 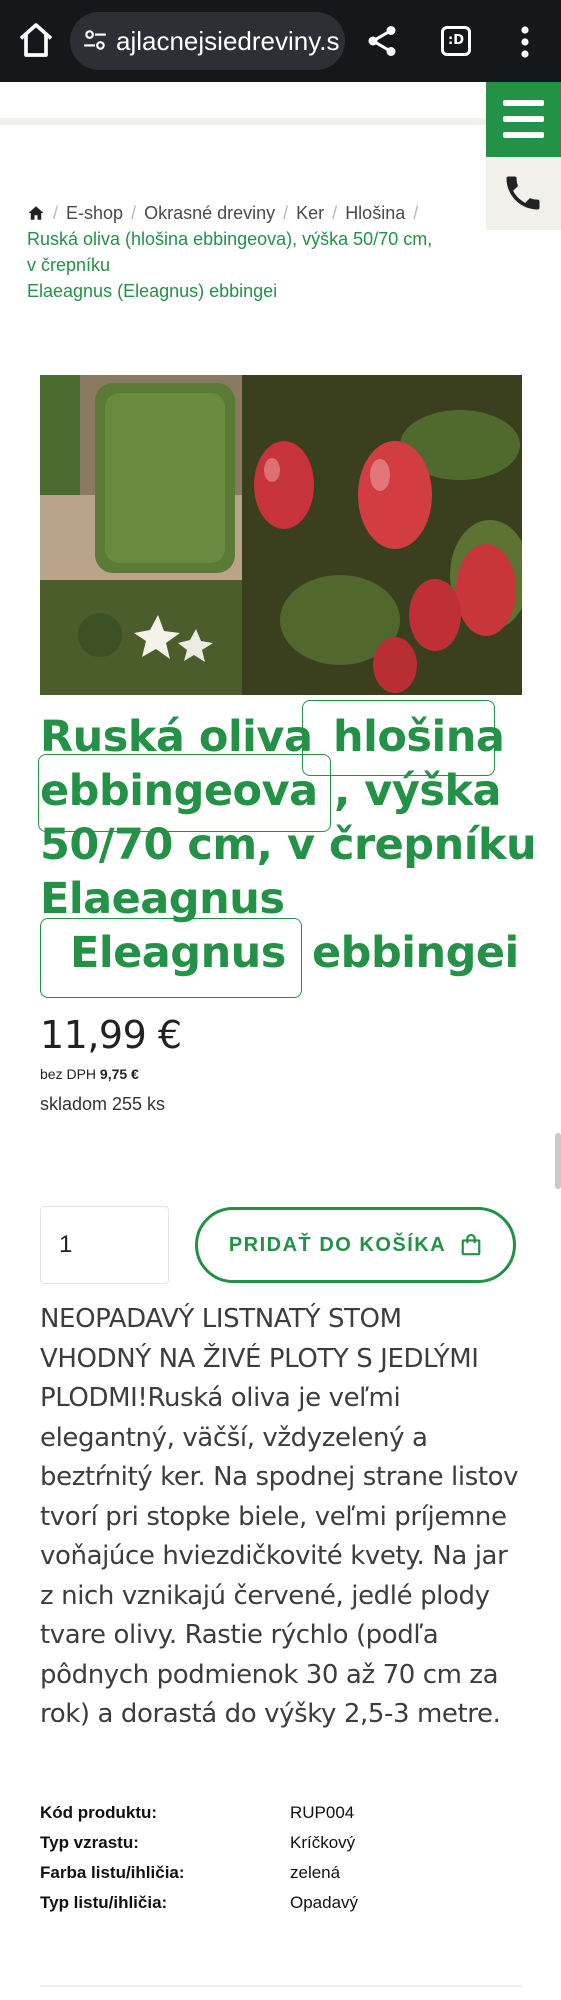 I want to click on spec-label: Farba listu/ihličia:, so click(x=112, y=1872).